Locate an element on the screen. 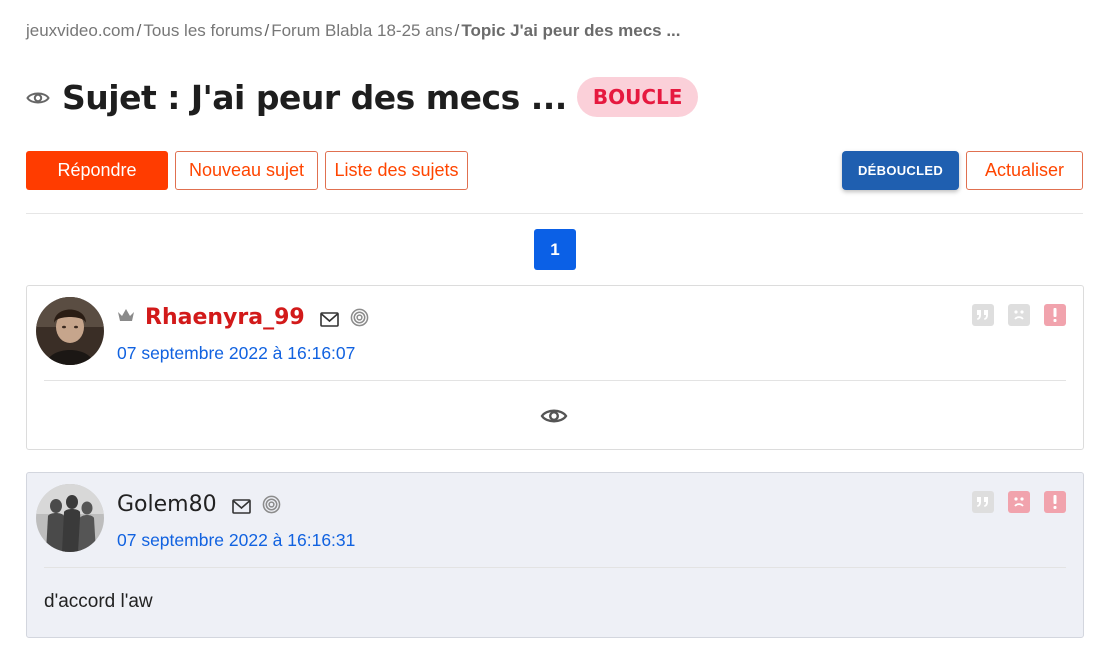 The height and width of the screenshot is (646, 1107). breadcrumb-forums-link: Tous les forums is located at coordinates (202, 30).